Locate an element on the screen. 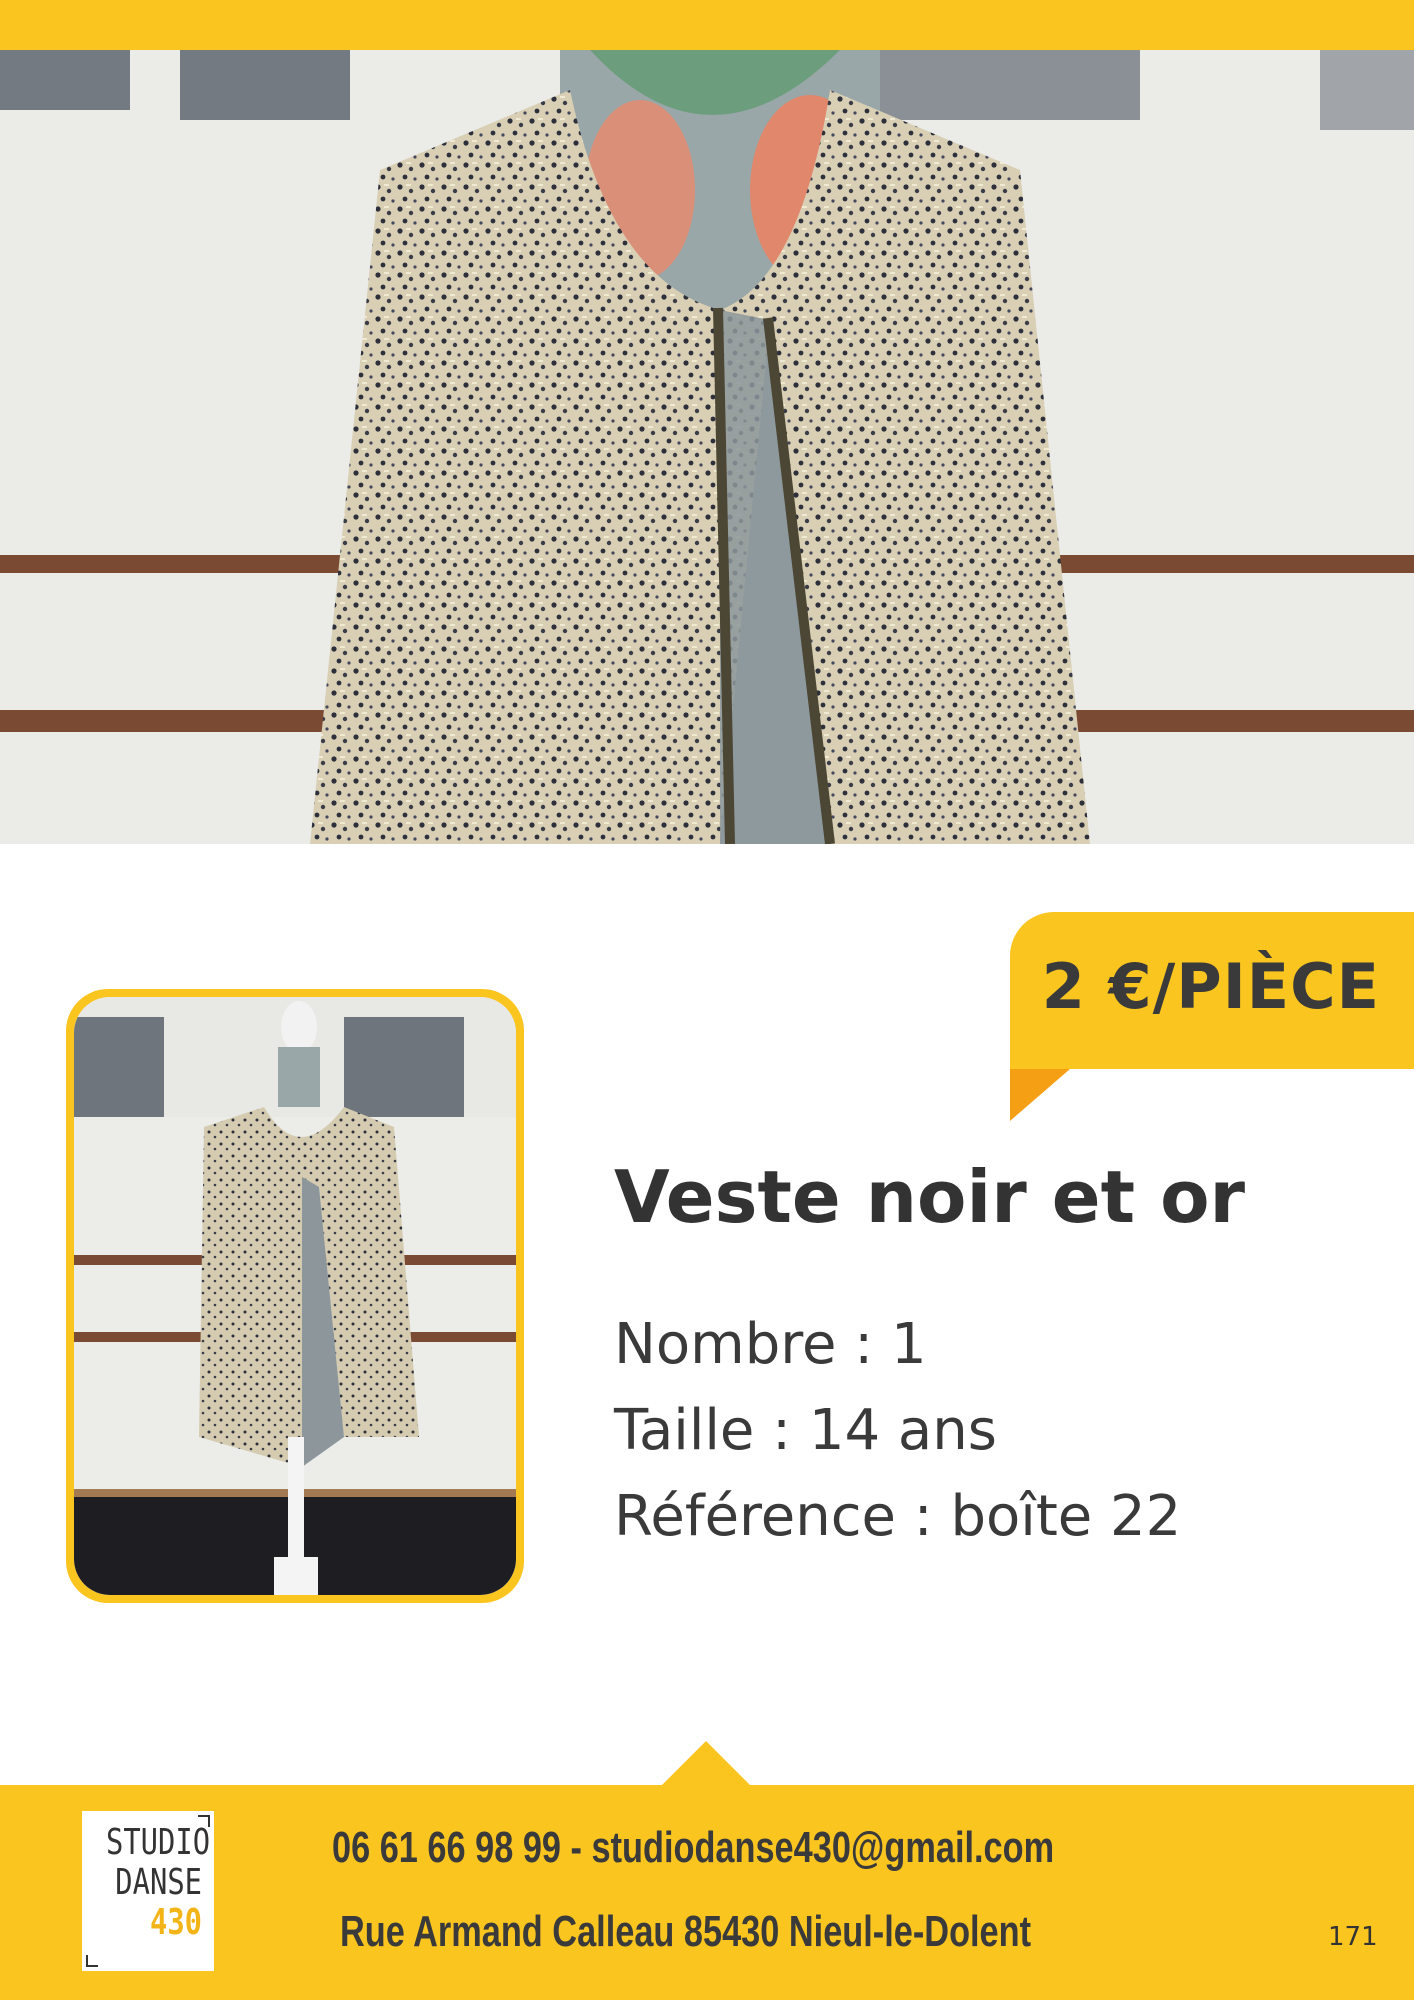  detail-quantity: Nombre : 1 is located at coordinates (770, 1344).